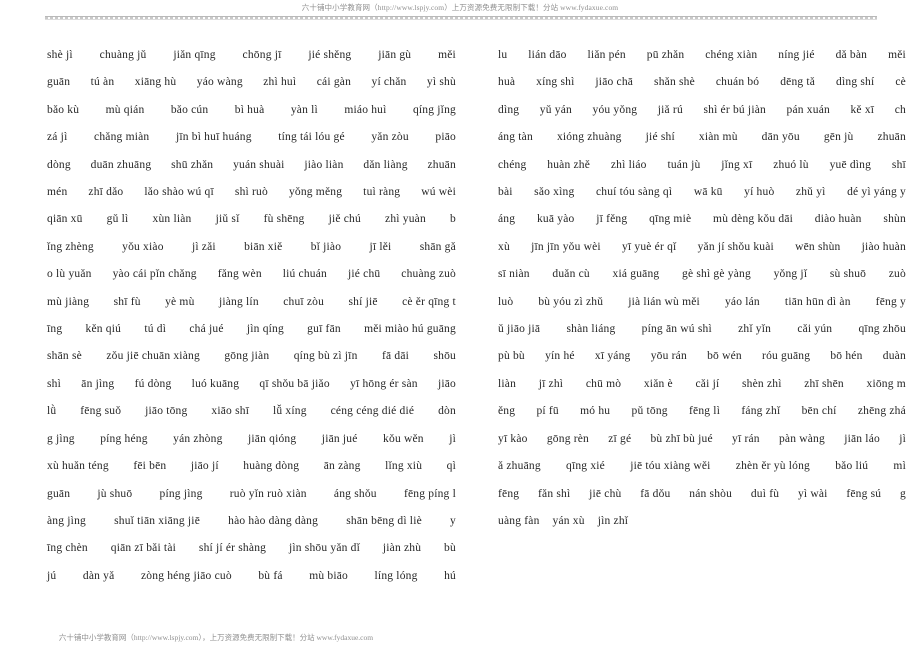 This screenshot has width=920, height=651. I want to click on pinyin-word: duǎn cù, so click(571, 274).